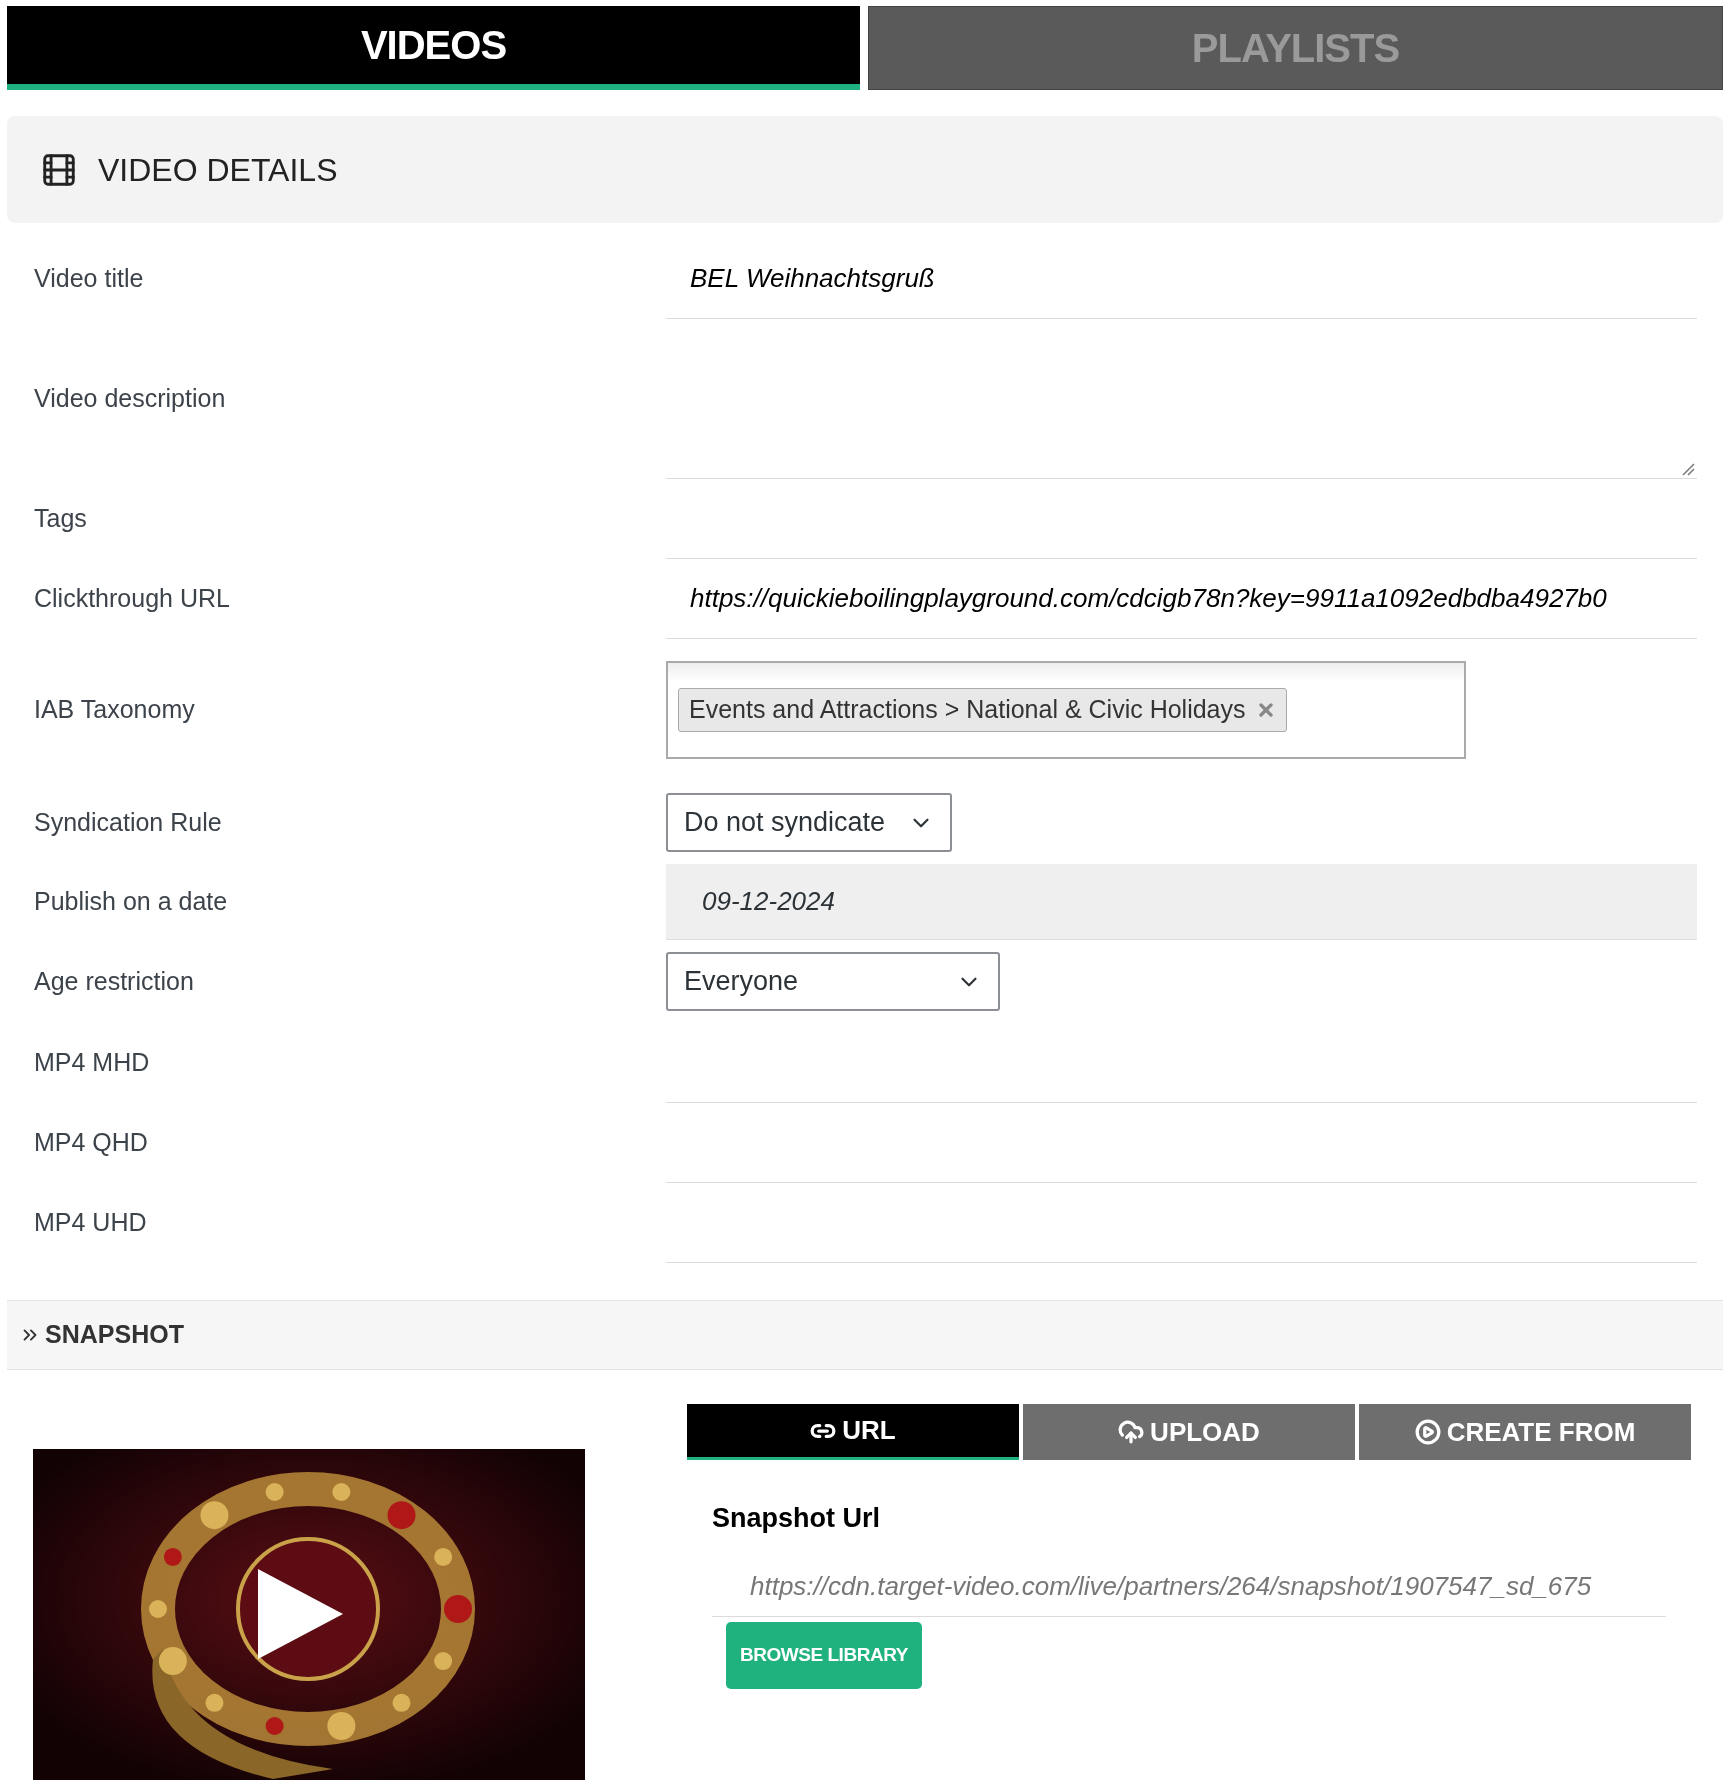 The height and width of the screenshot is (1790, 1730). I want to click on field-label: Age restriction, so click(114, 981).